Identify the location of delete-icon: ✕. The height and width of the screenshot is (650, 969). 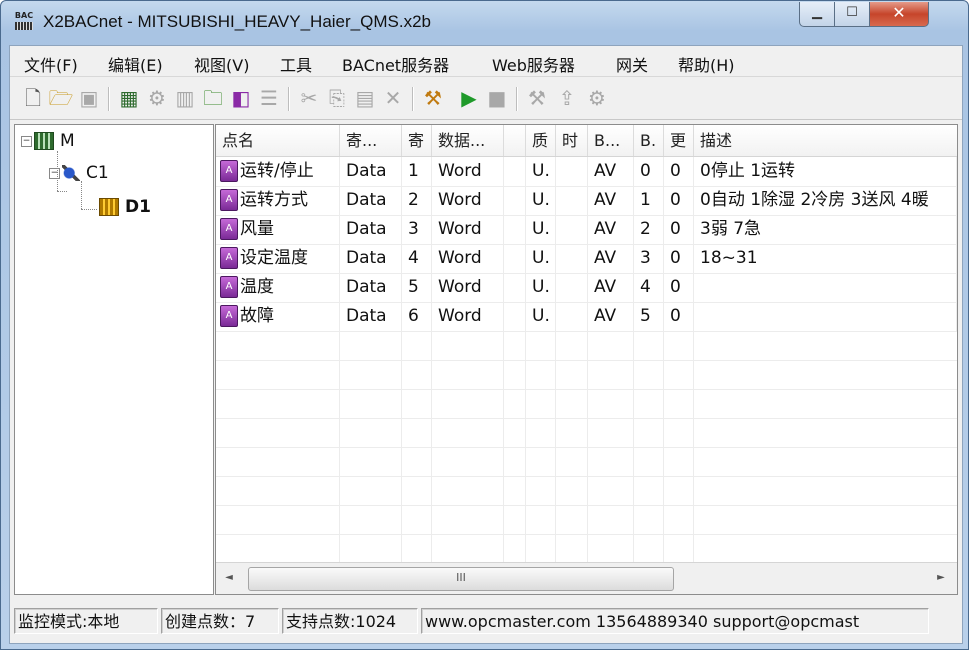
(393, 98).